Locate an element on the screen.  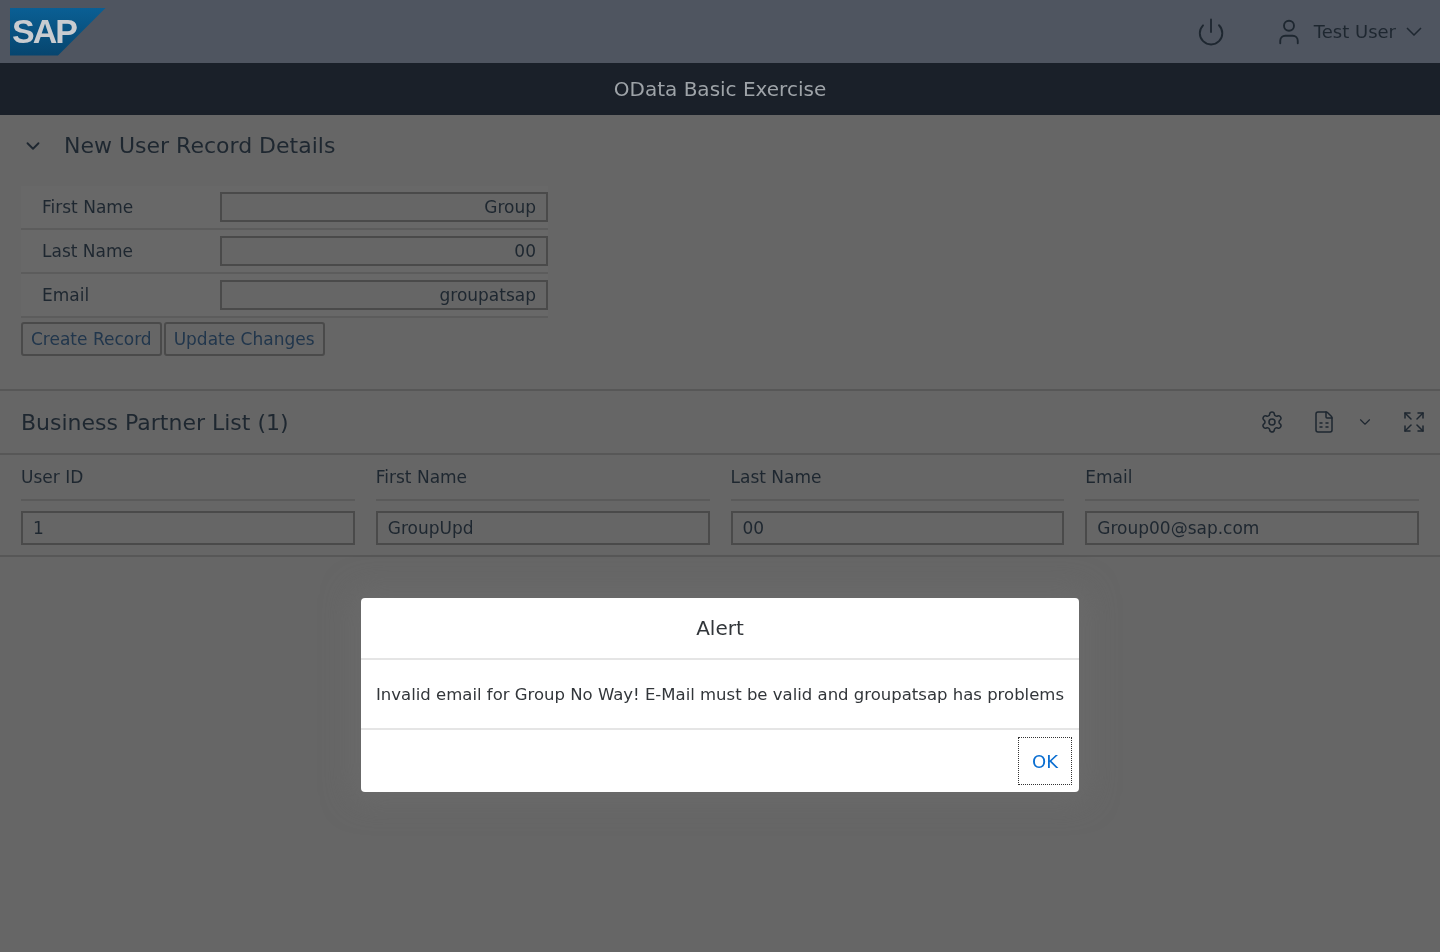
ok-button: OK is located at coordinates (1045, 761).